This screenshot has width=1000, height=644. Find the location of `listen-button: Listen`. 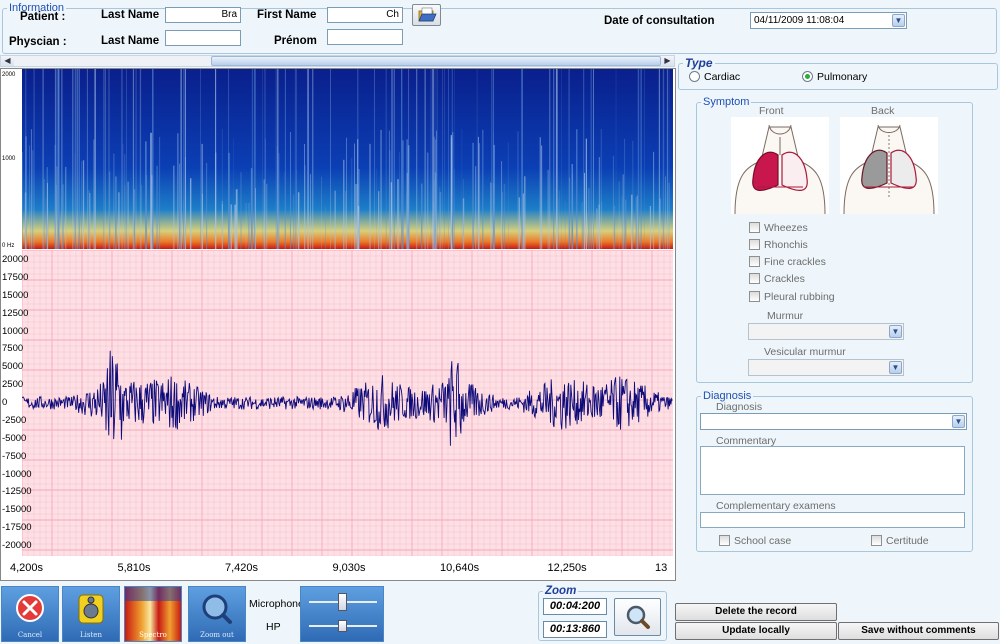

listen-button: Listen is located at coordinates (91, 614).